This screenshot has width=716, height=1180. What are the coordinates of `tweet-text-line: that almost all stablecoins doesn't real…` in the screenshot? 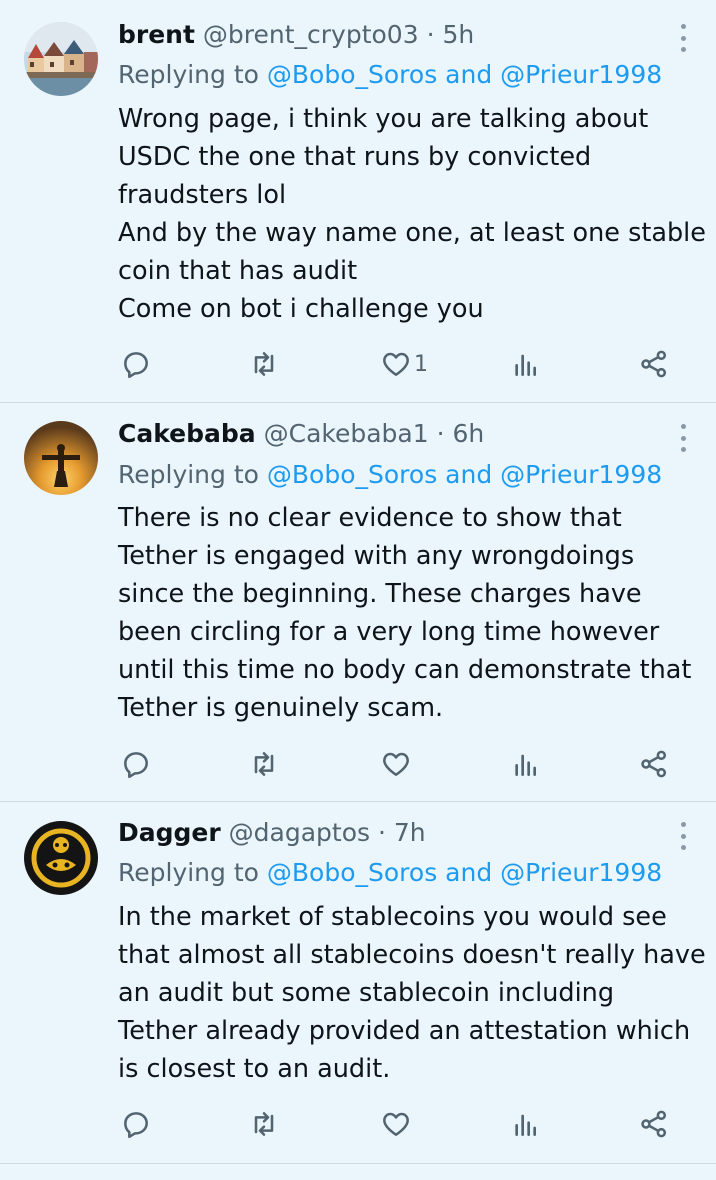 It's located at (412, 955).